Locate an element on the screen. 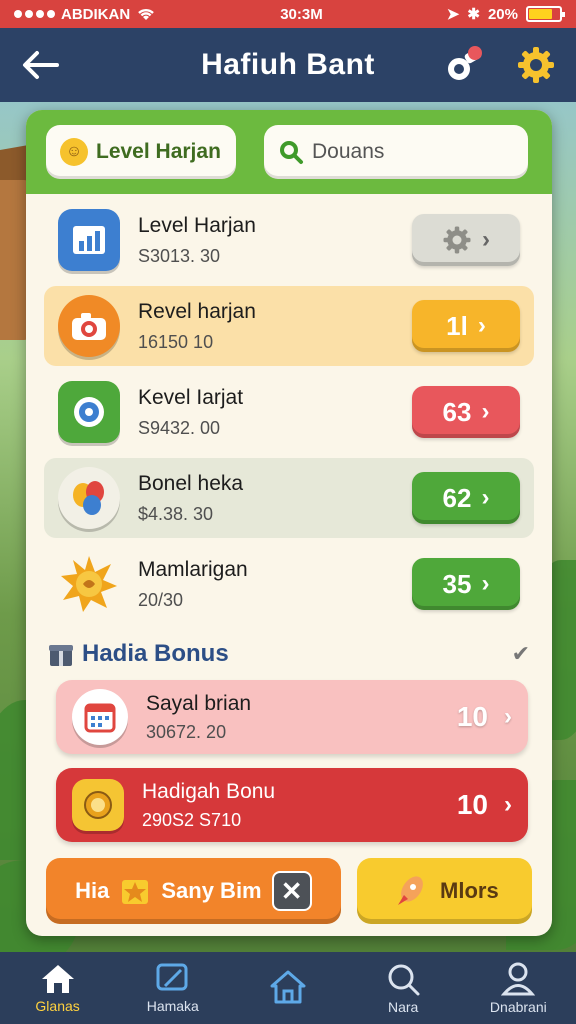 This screenshot has width=576, height=1024. house-outline-icon is located at coordinates (288, 987).